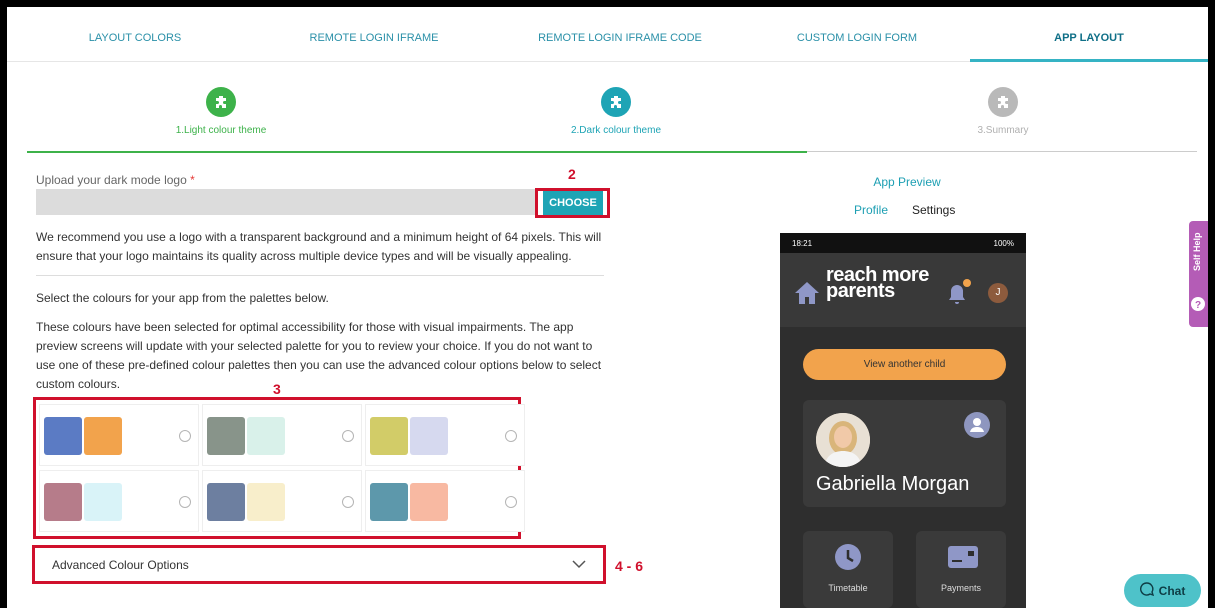 The width and height of the screenshot is (1215, 608). What do you see at coordinates (957, 296) in the screenshot?
I see `bell-icon` at bounding box center [957, 296].